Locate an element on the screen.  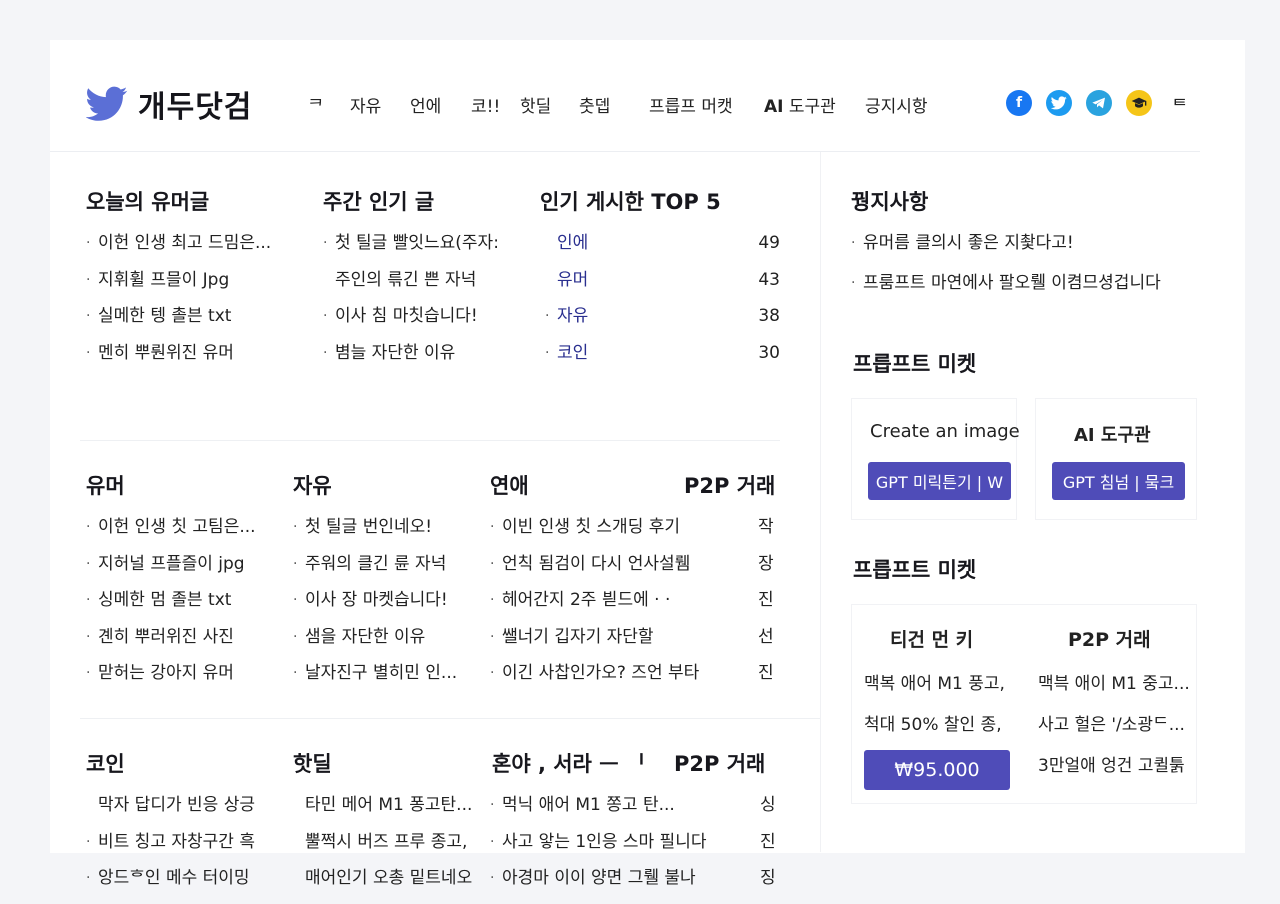
site-logo: 개두닷검 is located at coordinates (169, 104).